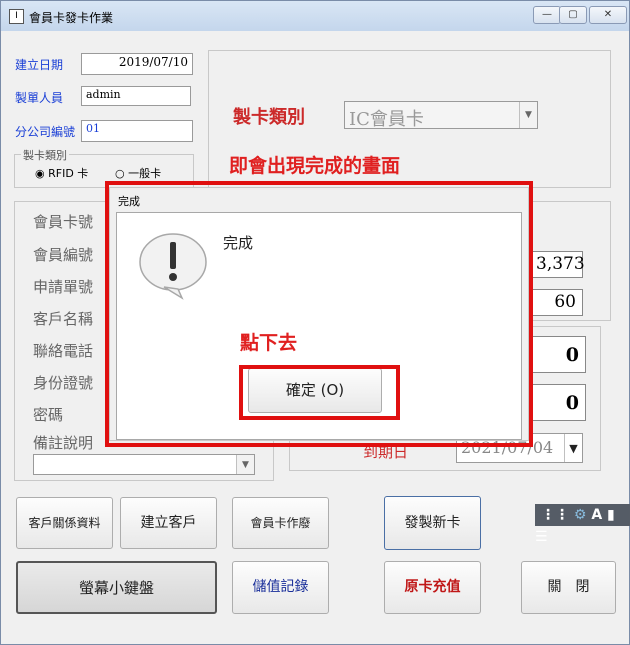  Describe the element at coordinates (238, 243) in the screenshot. I see `dialog-message: 完成` at that location.